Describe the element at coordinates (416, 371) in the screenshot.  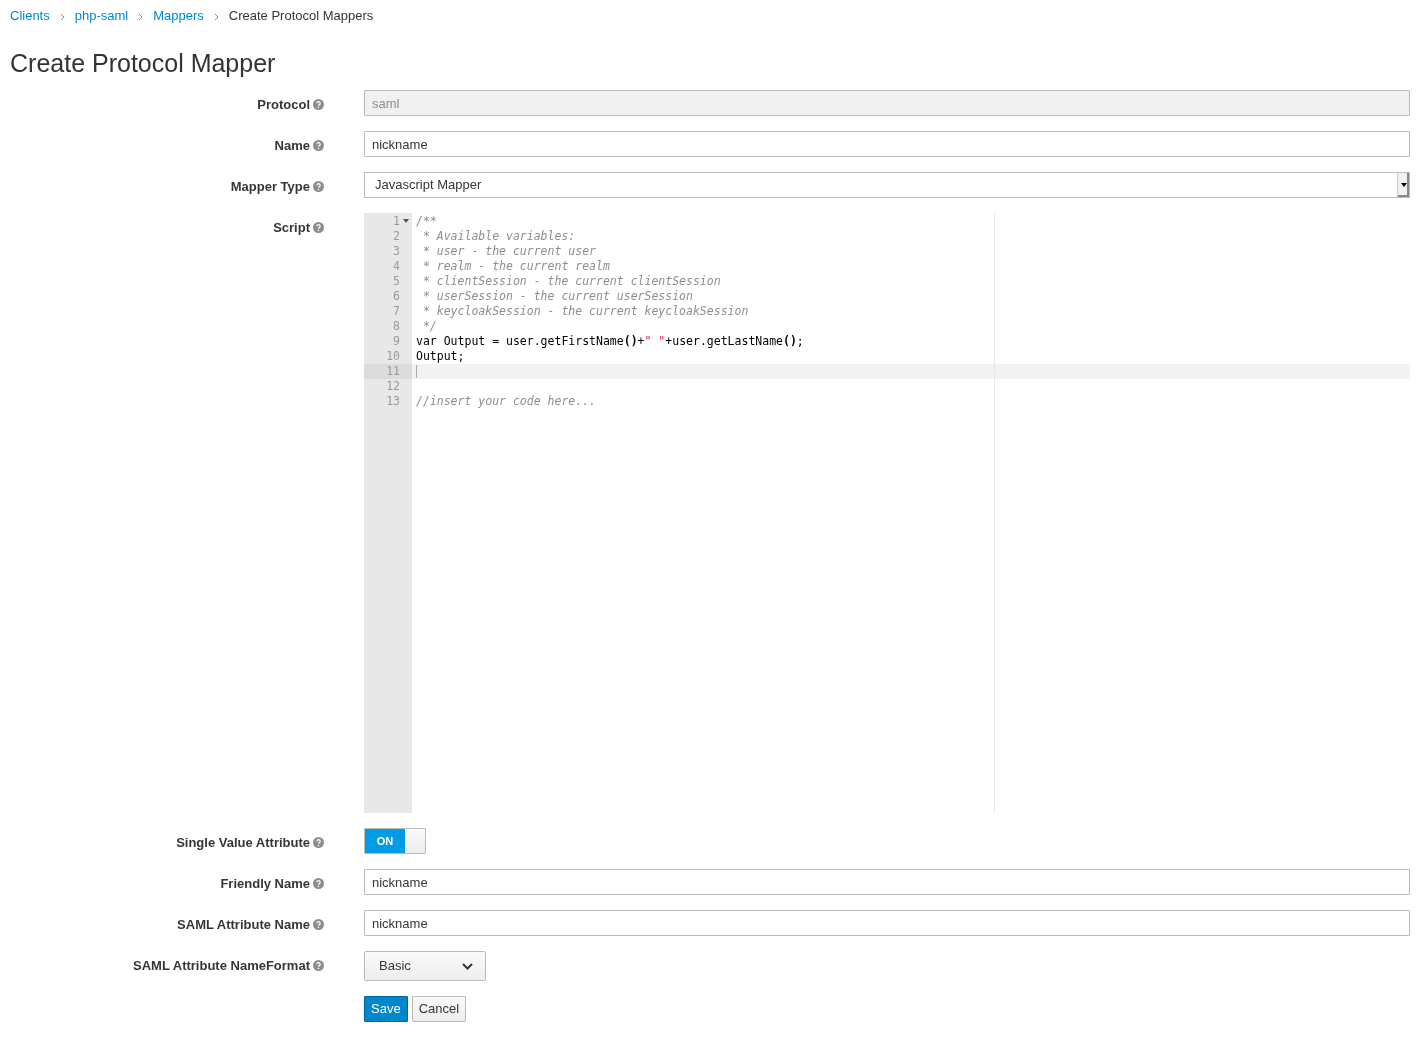
I see `text-cursor` at that location.